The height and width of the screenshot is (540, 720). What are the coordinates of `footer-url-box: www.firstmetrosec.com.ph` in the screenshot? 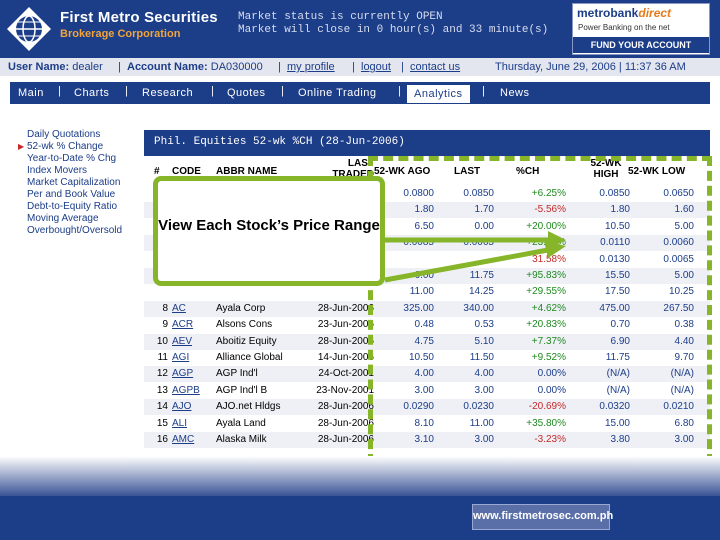 It's located at (542, 517).